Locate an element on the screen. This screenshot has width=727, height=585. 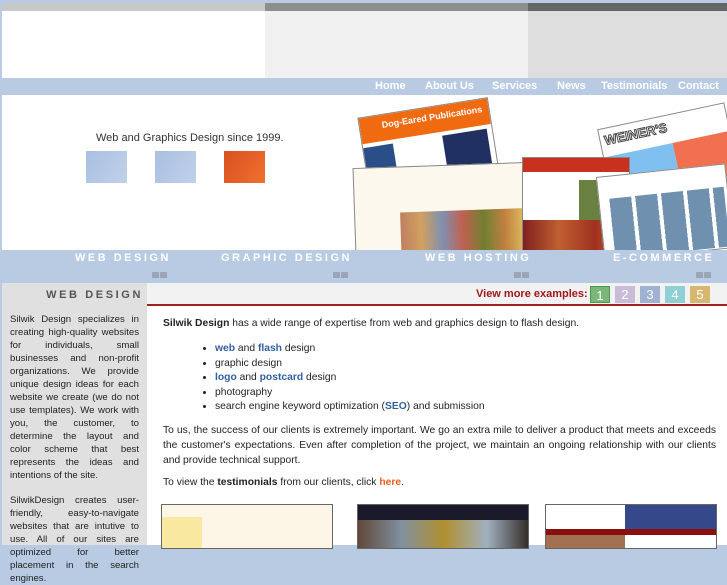
example-page-2: 2 is located at coordinates (625, 294).